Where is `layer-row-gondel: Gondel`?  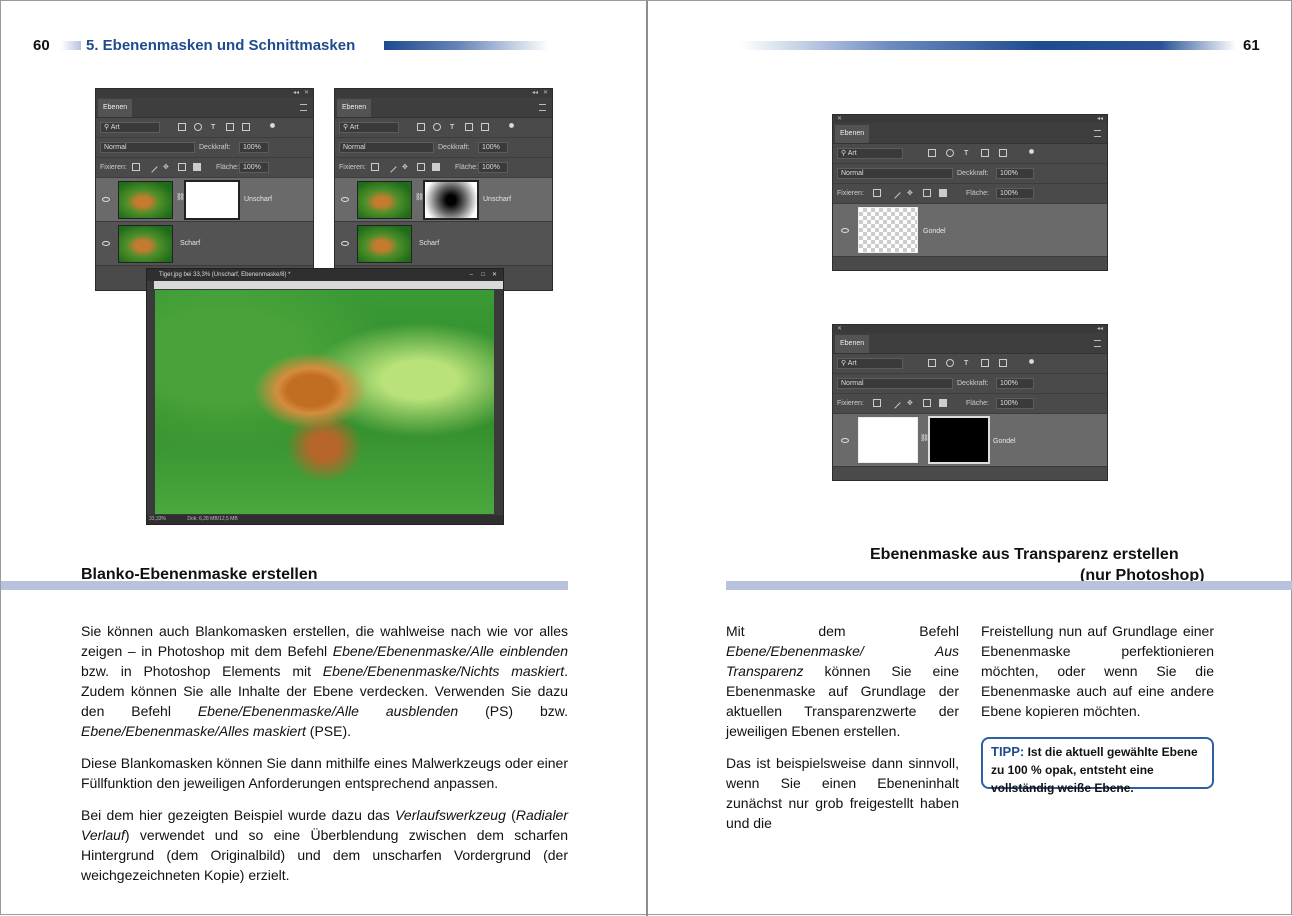
layer-row-gondel: Gondel is located at coordinates (970, 230).